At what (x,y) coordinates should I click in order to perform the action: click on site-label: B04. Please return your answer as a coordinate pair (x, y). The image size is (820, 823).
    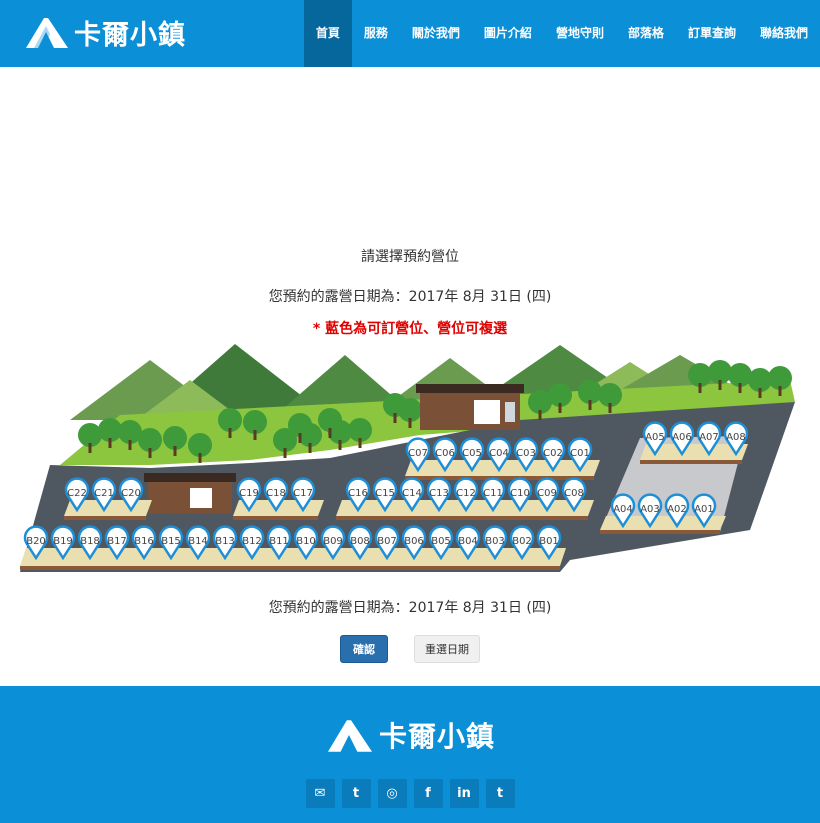
    Looking at the image, I should click on (468, 541).